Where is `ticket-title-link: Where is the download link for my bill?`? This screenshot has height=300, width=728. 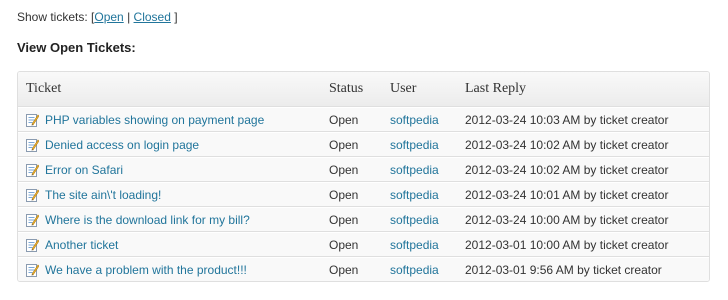
ticket-title-link: Where is the download link for my bill? is located at coordinates (147, 220).